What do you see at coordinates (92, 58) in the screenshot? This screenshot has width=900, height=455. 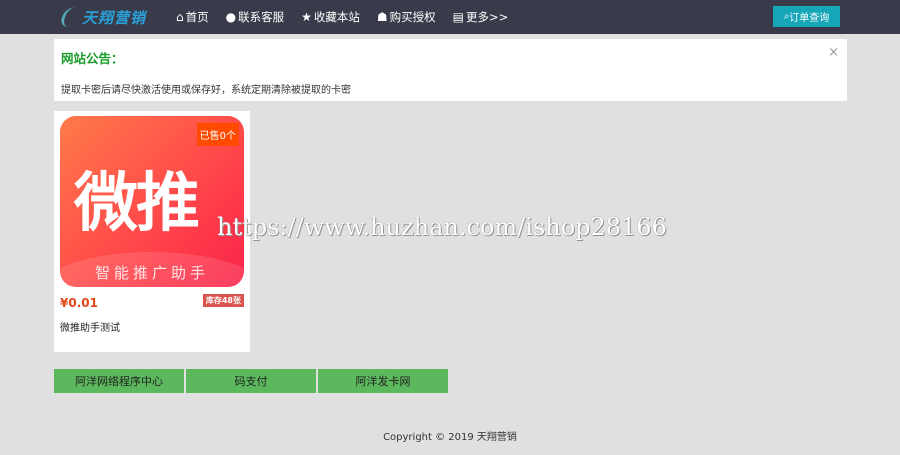 I see `announcement-title: 网站公告：` at bounding box center [92, 58].